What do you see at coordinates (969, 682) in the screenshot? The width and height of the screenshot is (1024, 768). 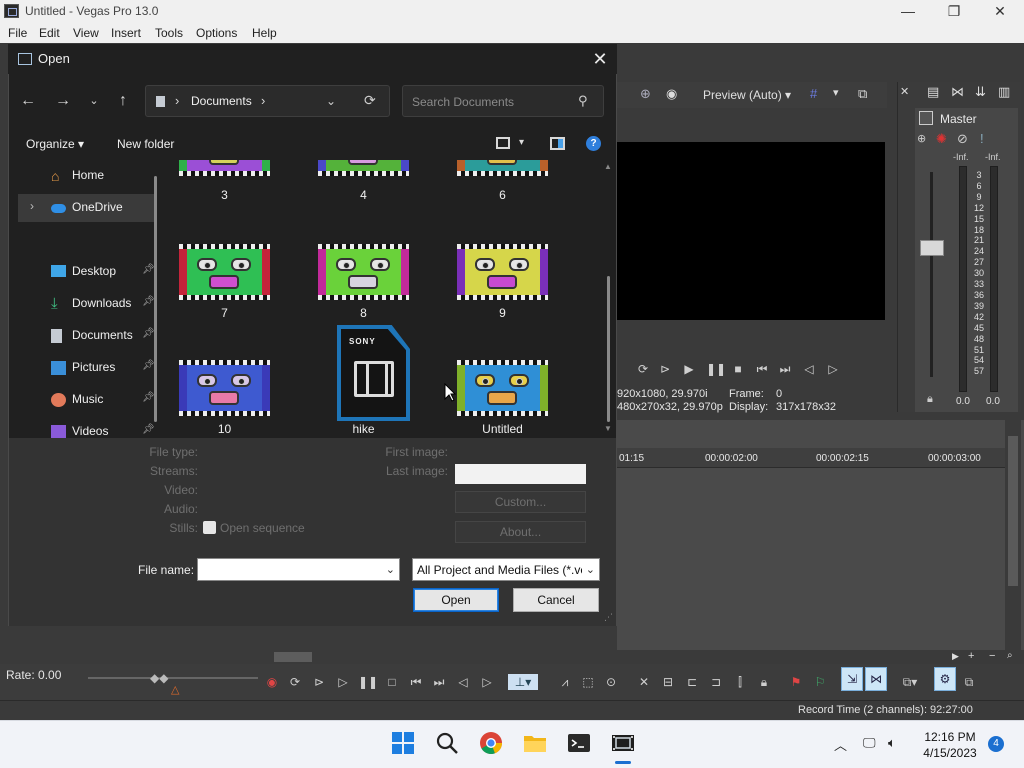 I see `ignore-grouping-icon: ⧉` at bounding box center [969, 682].